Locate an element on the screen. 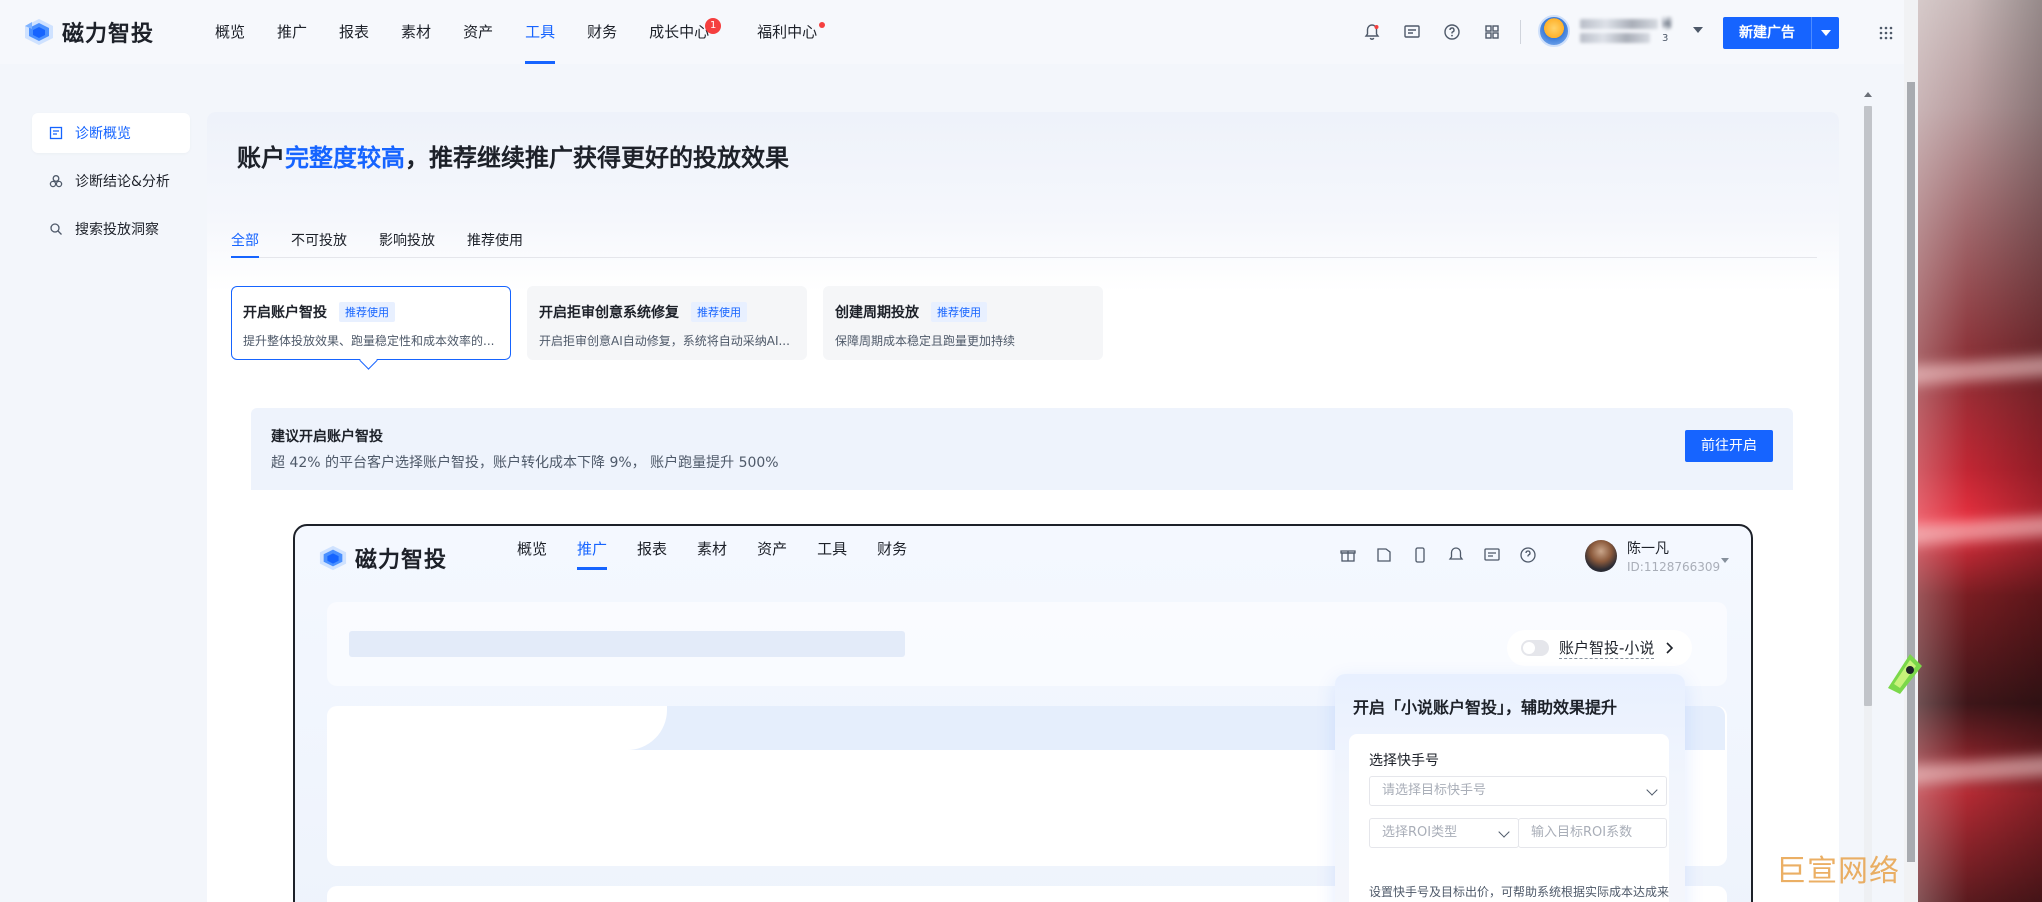 The height and width of the screenshot is (902, 2042). account-select: 请选择目标快手号 is located at coordinates (1518, 791).